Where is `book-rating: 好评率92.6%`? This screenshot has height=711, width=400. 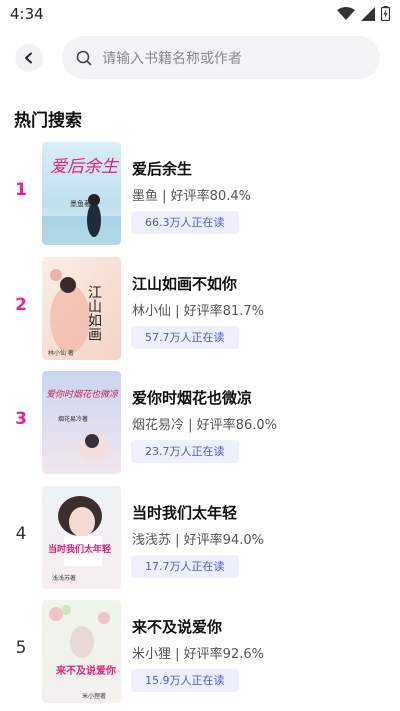
book-rating: 好评率92.6% is located at coordinates (223, 654).